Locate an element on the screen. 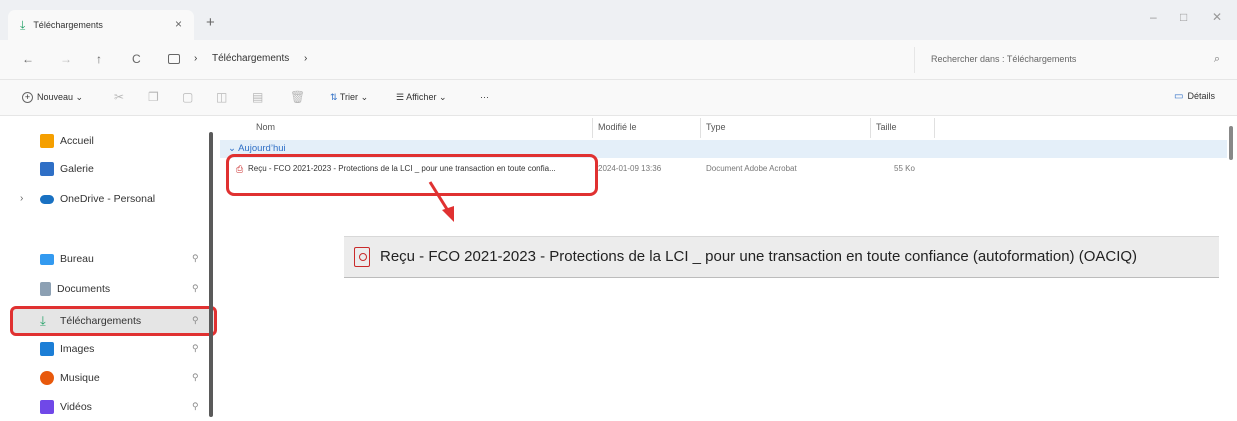 The width and height of the screenshot is (1237, 421). new-label: Nouveau is located at coordinates (55, 97).